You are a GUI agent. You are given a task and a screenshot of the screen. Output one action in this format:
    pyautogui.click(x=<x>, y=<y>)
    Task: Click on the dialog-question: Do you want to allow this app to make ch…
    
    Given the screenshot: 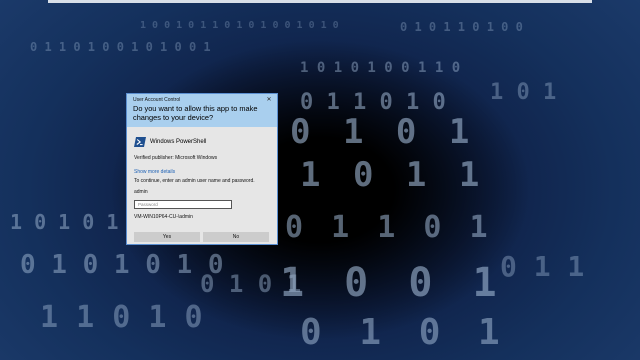 What is the action you would take?
    pyautogui.click(x=195, y=113)
    